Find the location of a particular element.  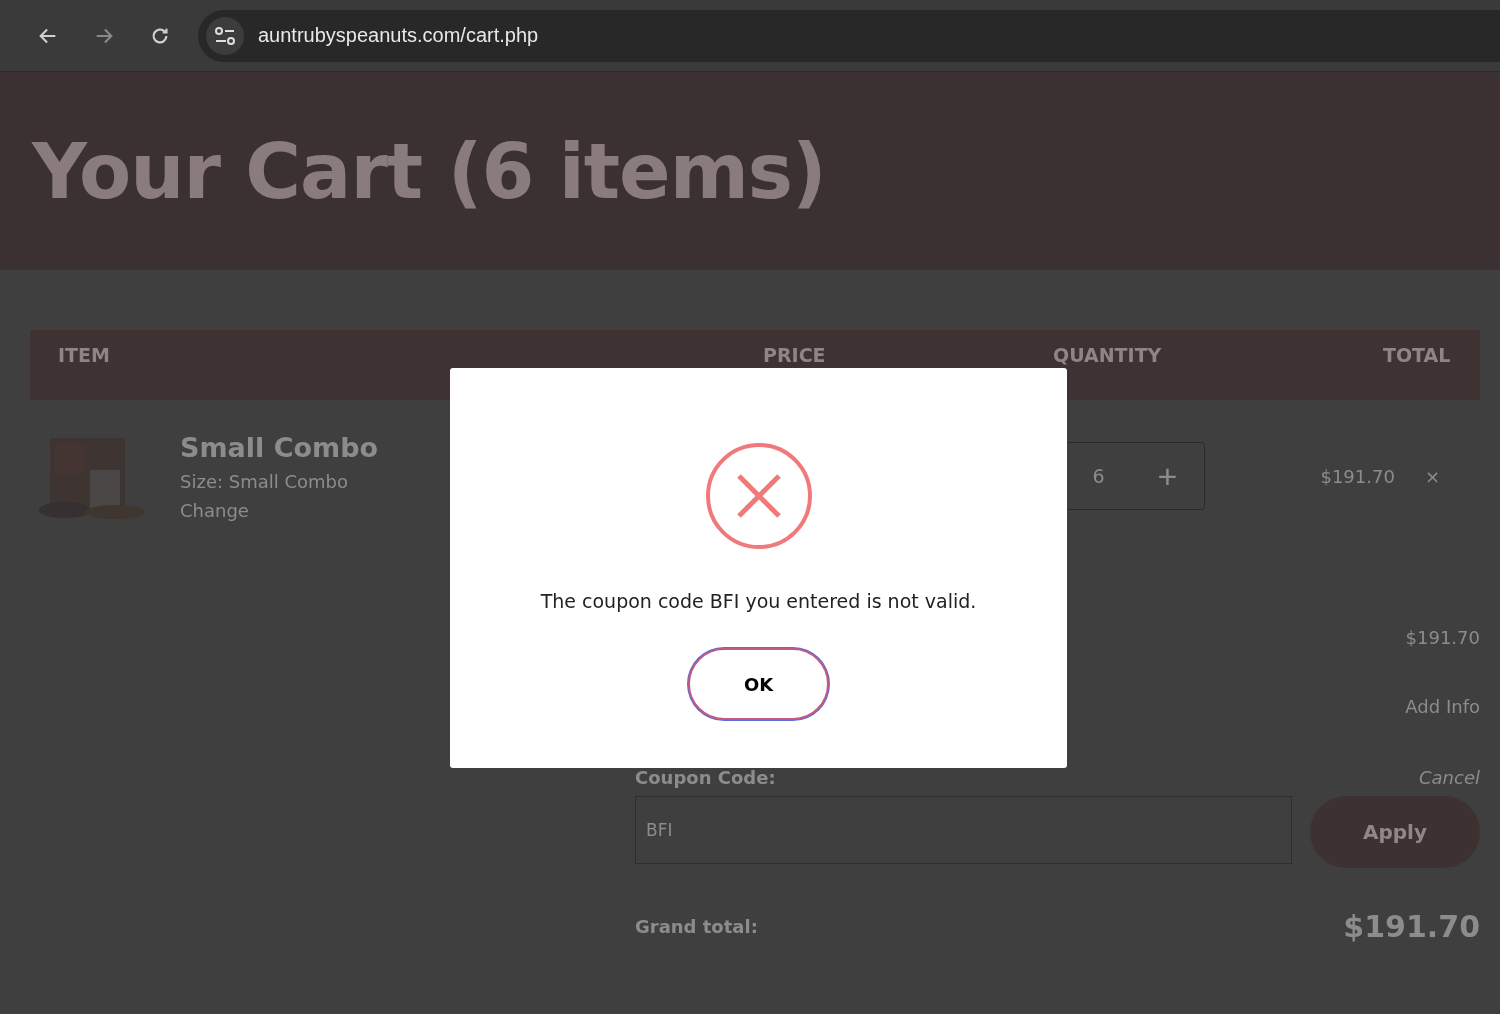

page-title: Your Cart (6 items) is located at coordinates (429, 171).